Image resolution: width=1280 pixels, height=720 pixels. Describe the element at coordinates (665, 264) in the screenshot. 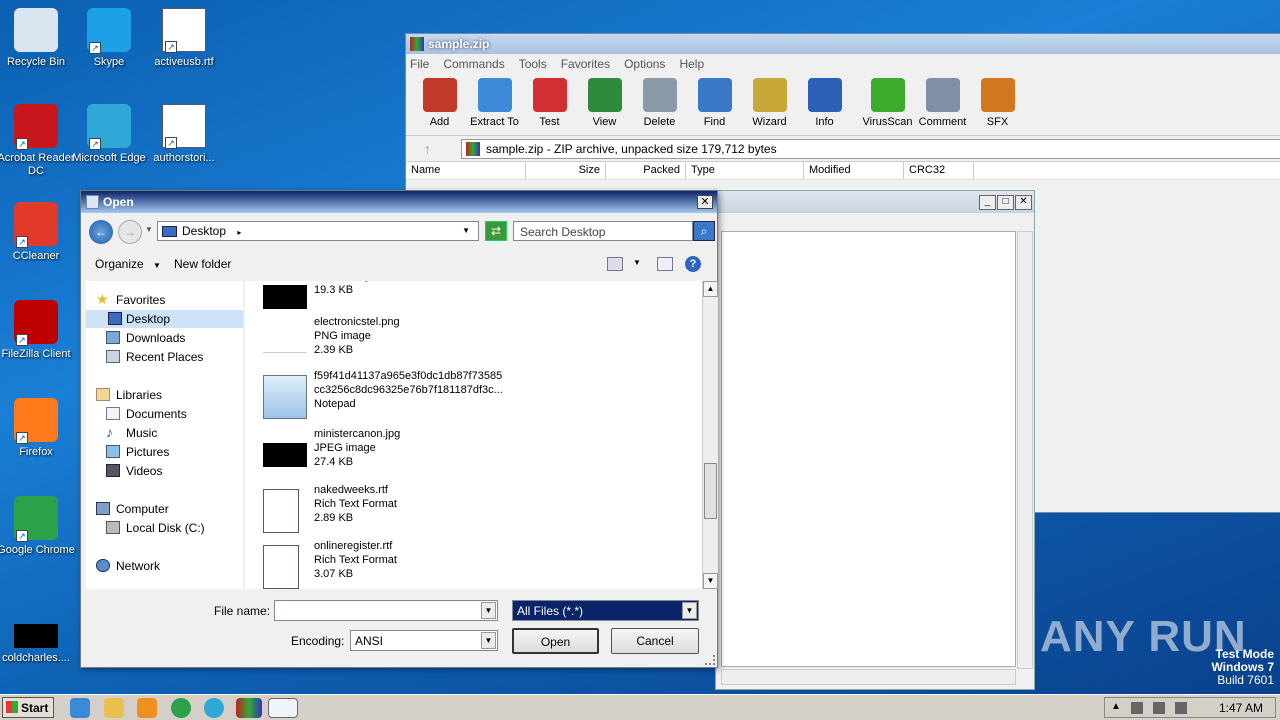

I see `preview-pane-icon` at that location.